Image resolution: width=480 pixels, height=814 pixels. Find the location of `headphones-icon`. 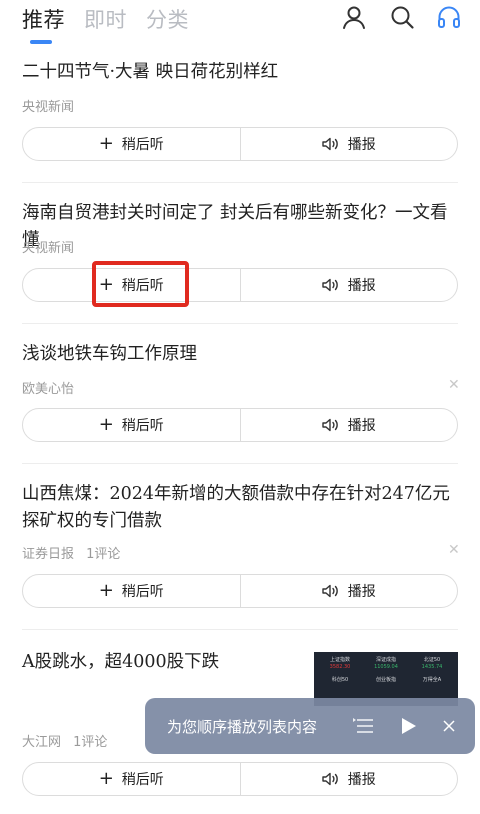

headphones-icon is located at coordinates (449, 17).